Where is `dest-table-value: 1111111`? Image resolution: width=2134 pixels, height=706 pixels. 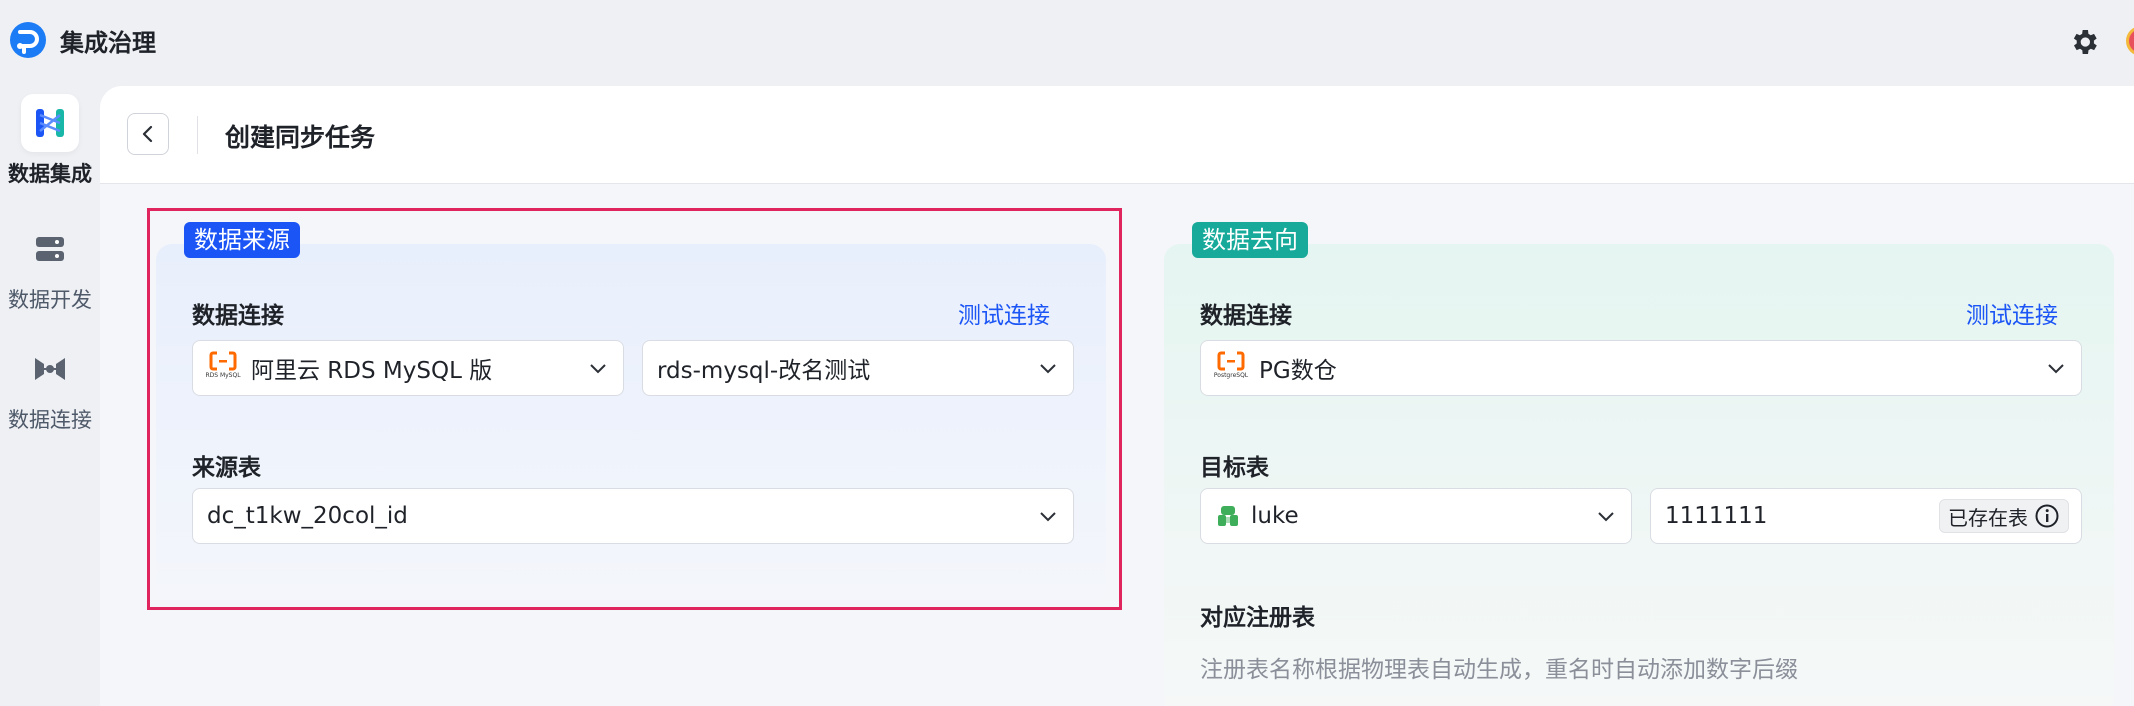
dest-table-value: 1111111 is located at coordinates (1716, 516).